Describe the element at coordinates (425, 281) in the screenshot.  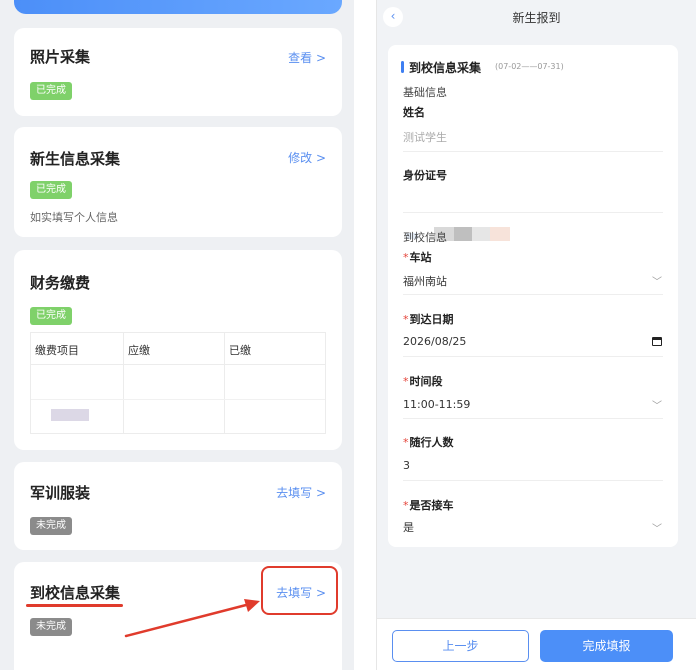
I see `station-select: 福州南站` at that location.